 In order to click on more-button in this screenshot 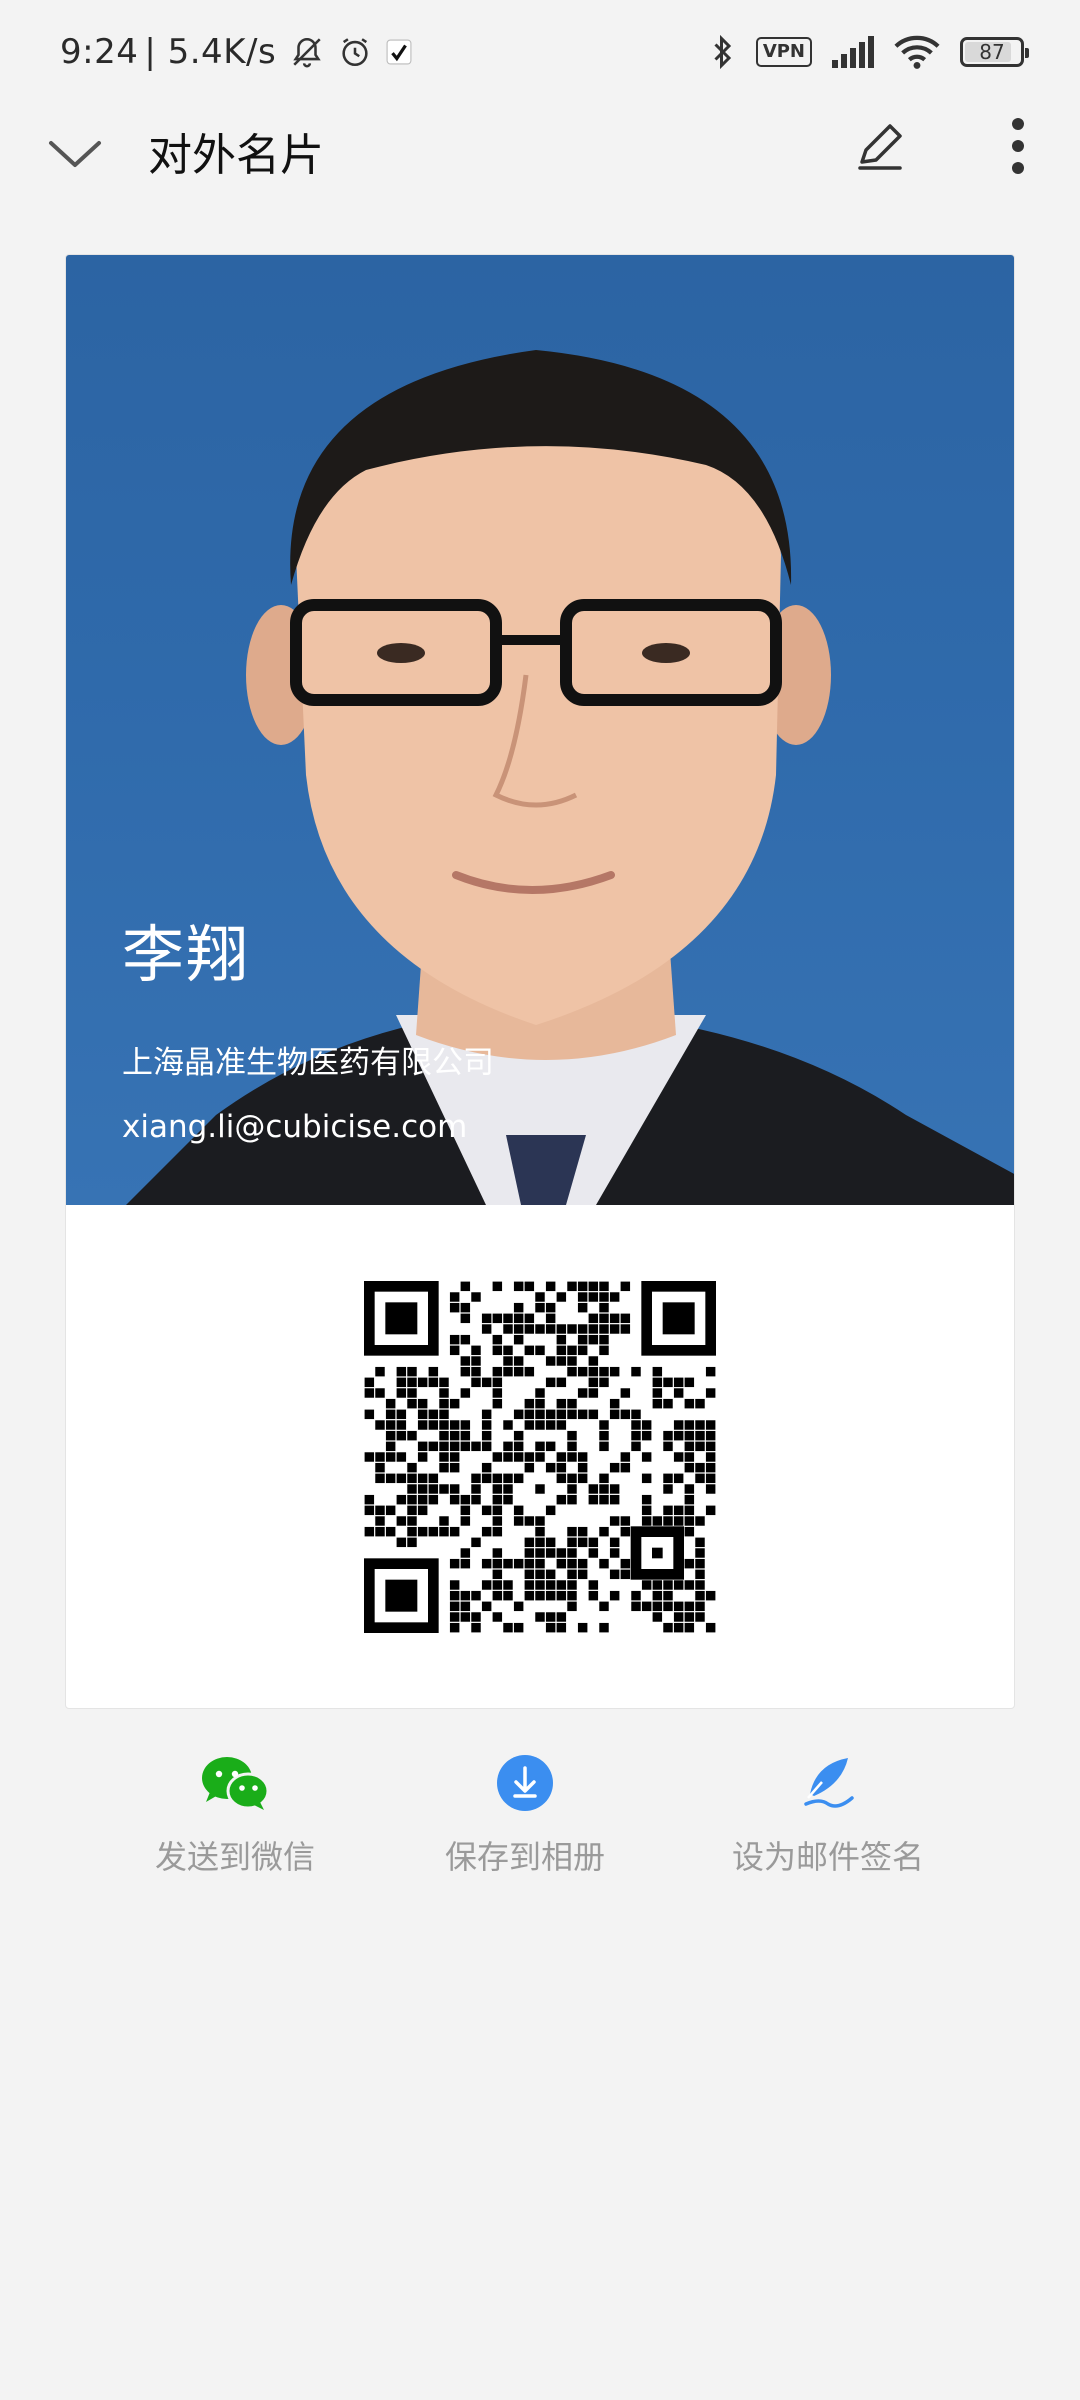, I will do `click(1018, 148)`.